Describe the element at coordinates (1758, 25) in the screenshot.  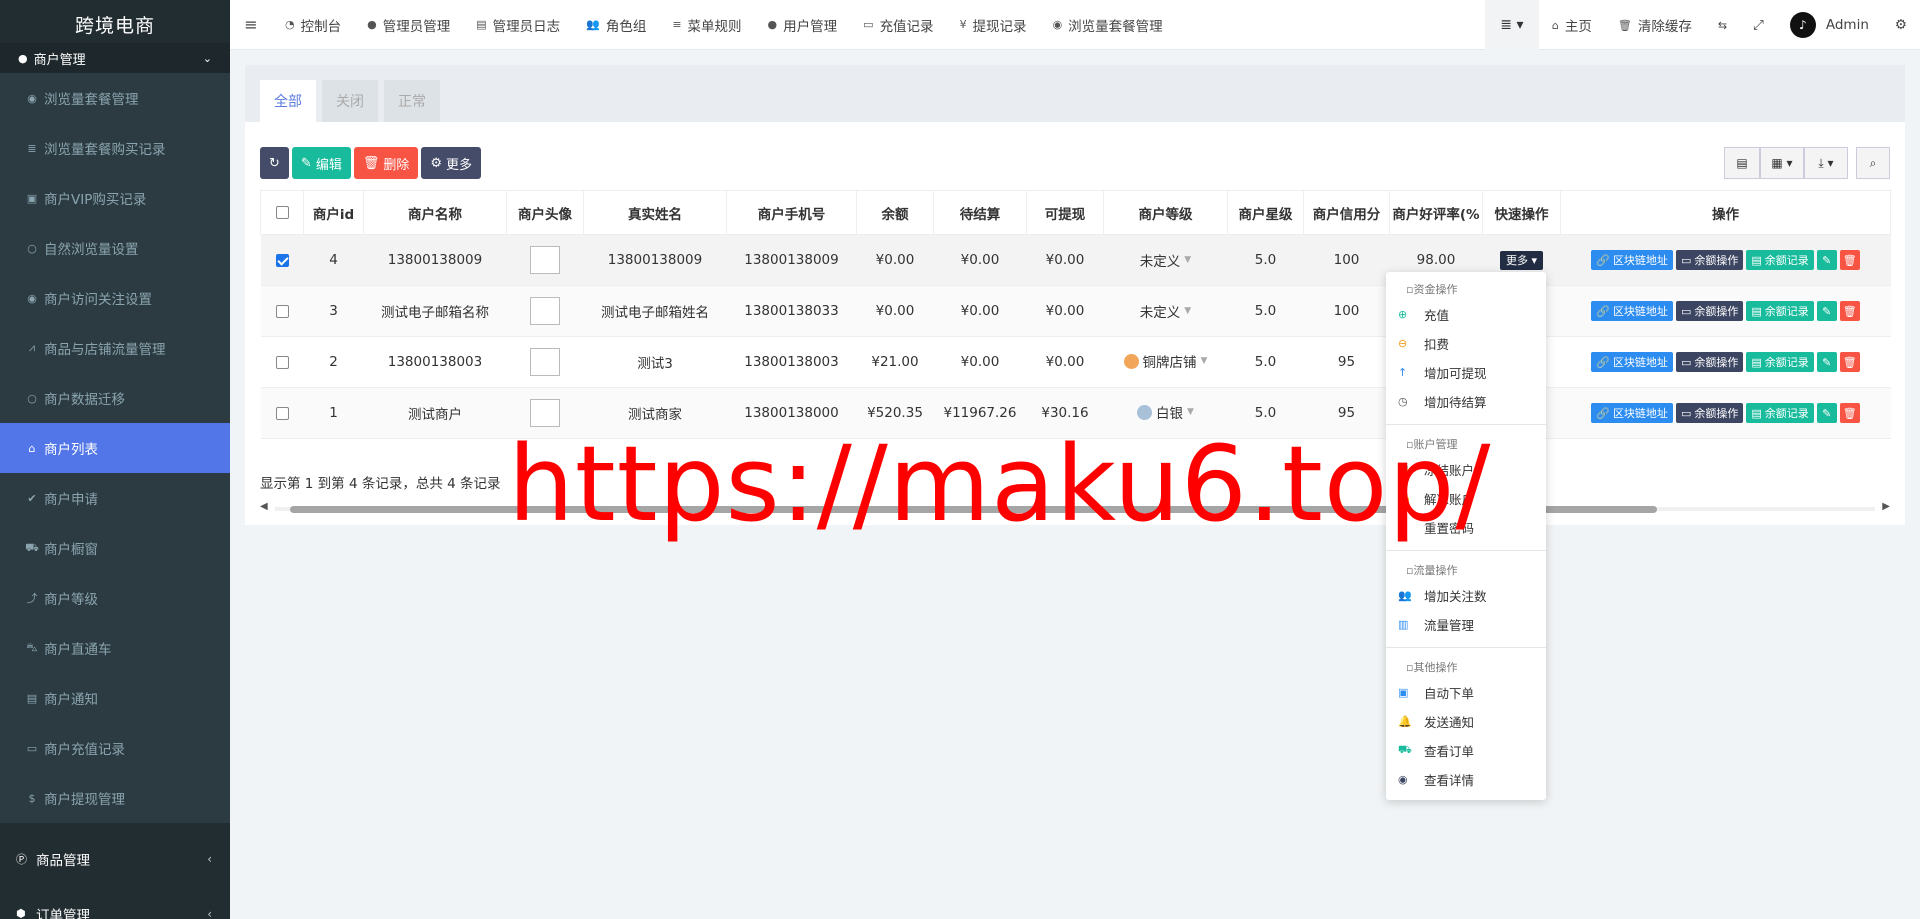
I see `fullscreen-button: ⤢` at that location.